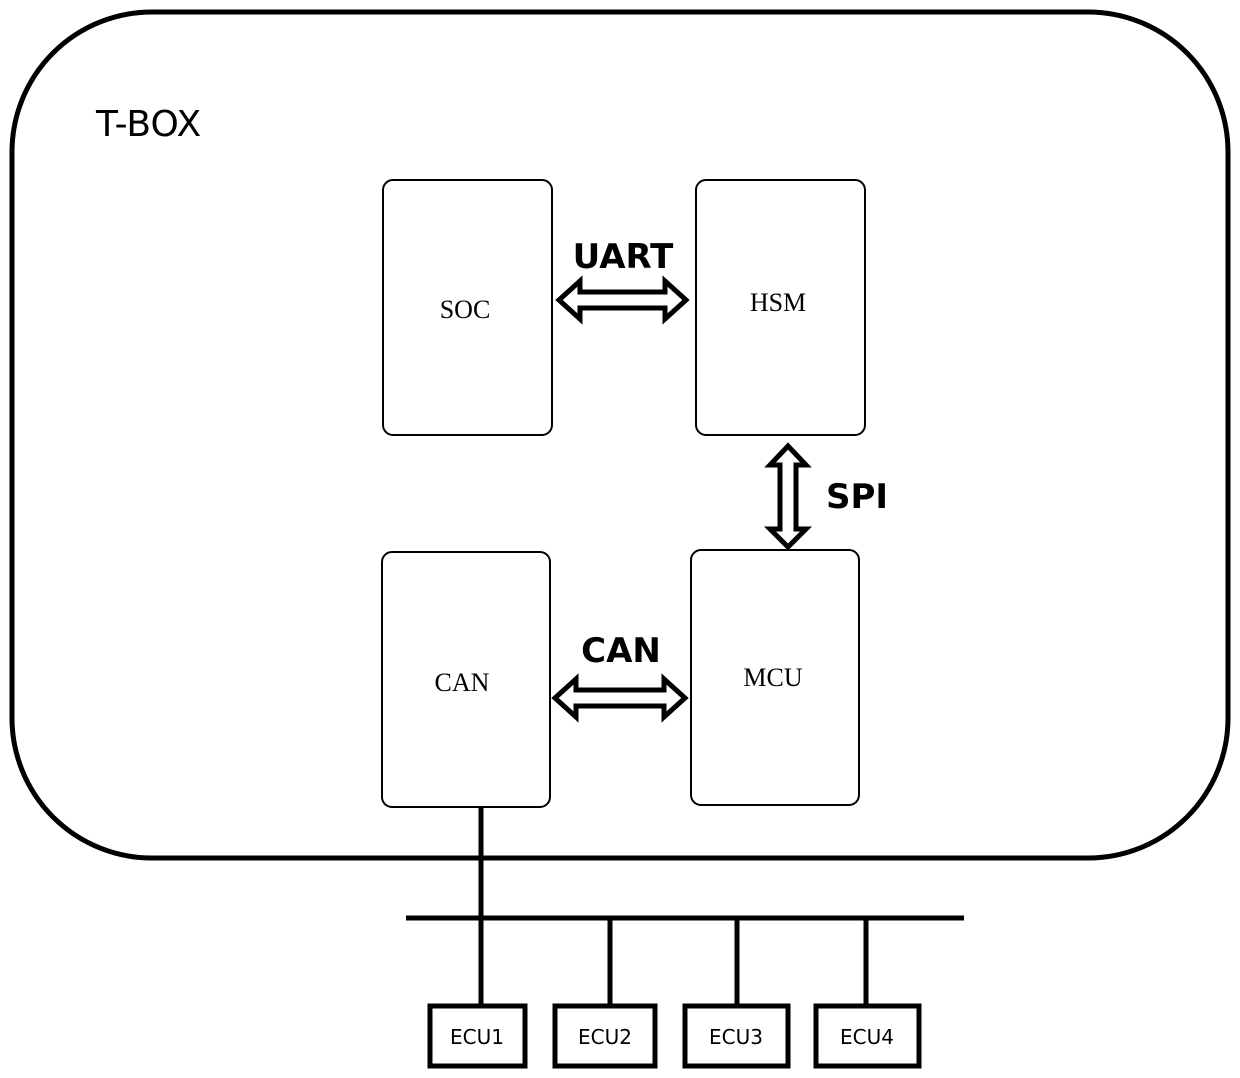 The width and height of the screenshot is (1240, 1078). I want to click on spi-double-arrow-icon, so click(788, 496).